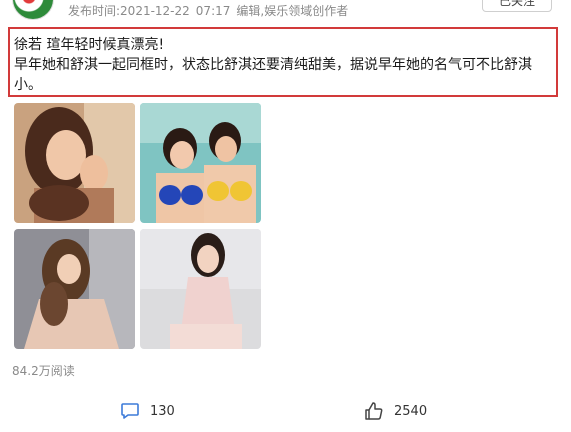 Image resolution: width=571 pixels, height=432 pixels. I want to click on like-button: 2540, so click(395, 411).